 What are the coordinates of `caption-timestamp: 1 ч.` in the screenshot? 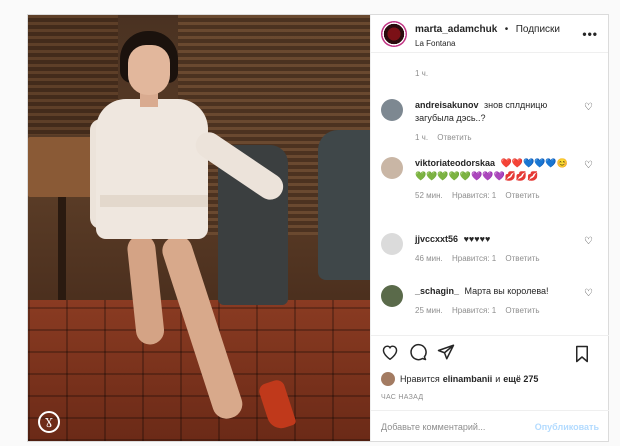 It's located at (422, 73).